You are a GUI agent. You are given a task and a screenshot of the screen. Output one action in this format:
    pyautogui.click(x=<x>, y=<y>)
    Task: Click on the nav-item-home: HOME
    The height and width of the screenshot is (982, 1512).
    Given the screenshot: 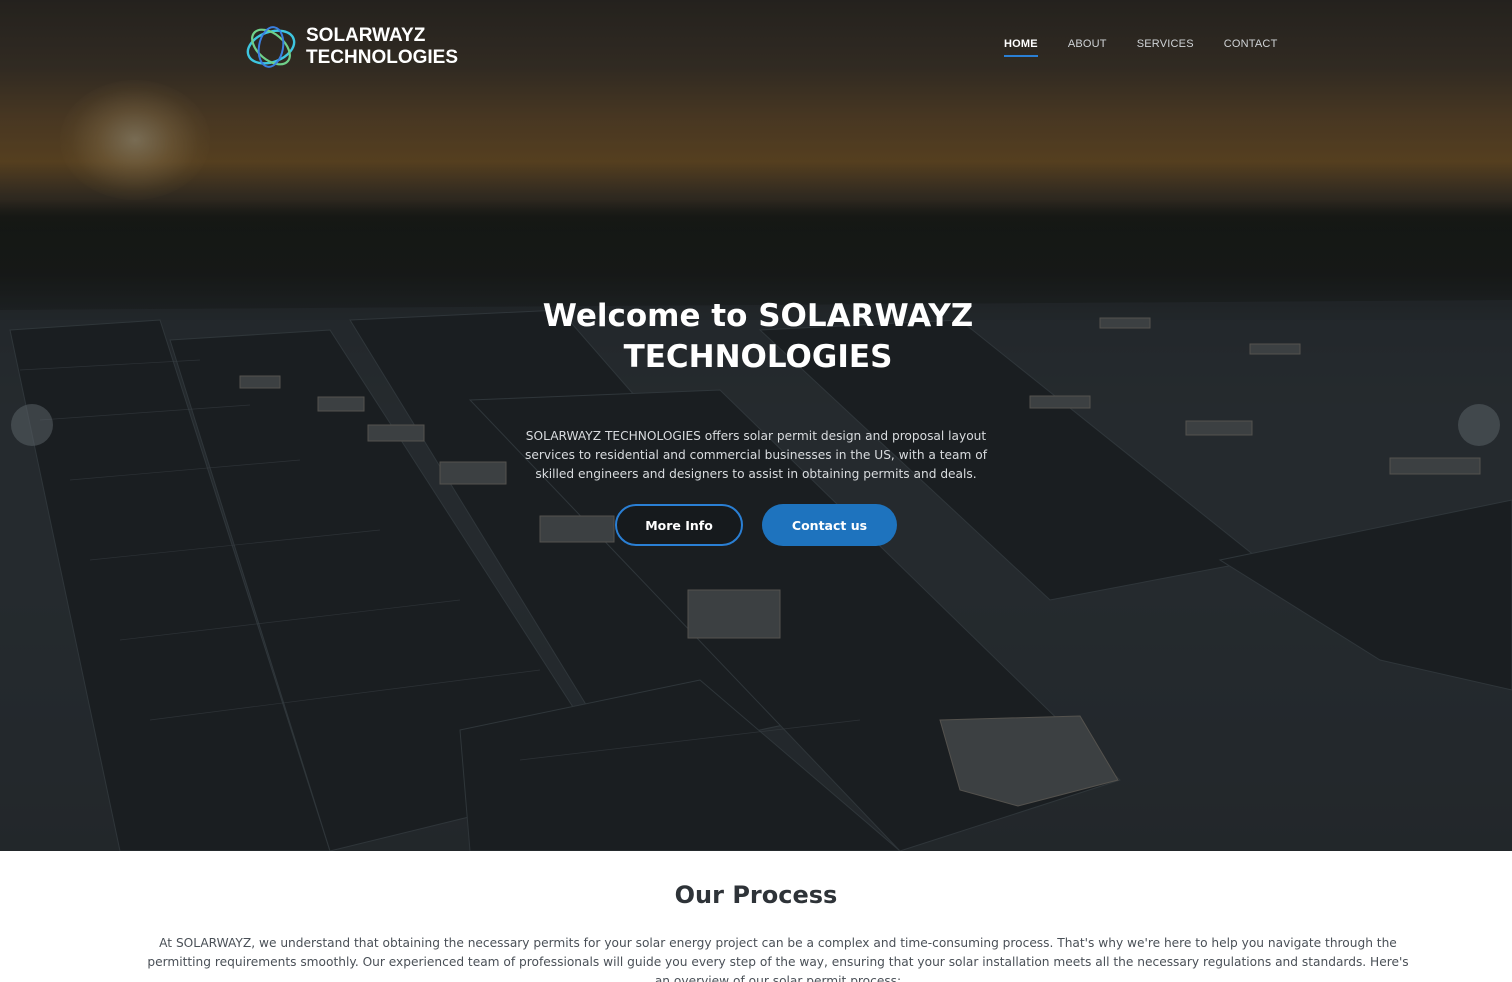 What is the action you would take?
    pyautogui.click(x=1021, y=47)
    